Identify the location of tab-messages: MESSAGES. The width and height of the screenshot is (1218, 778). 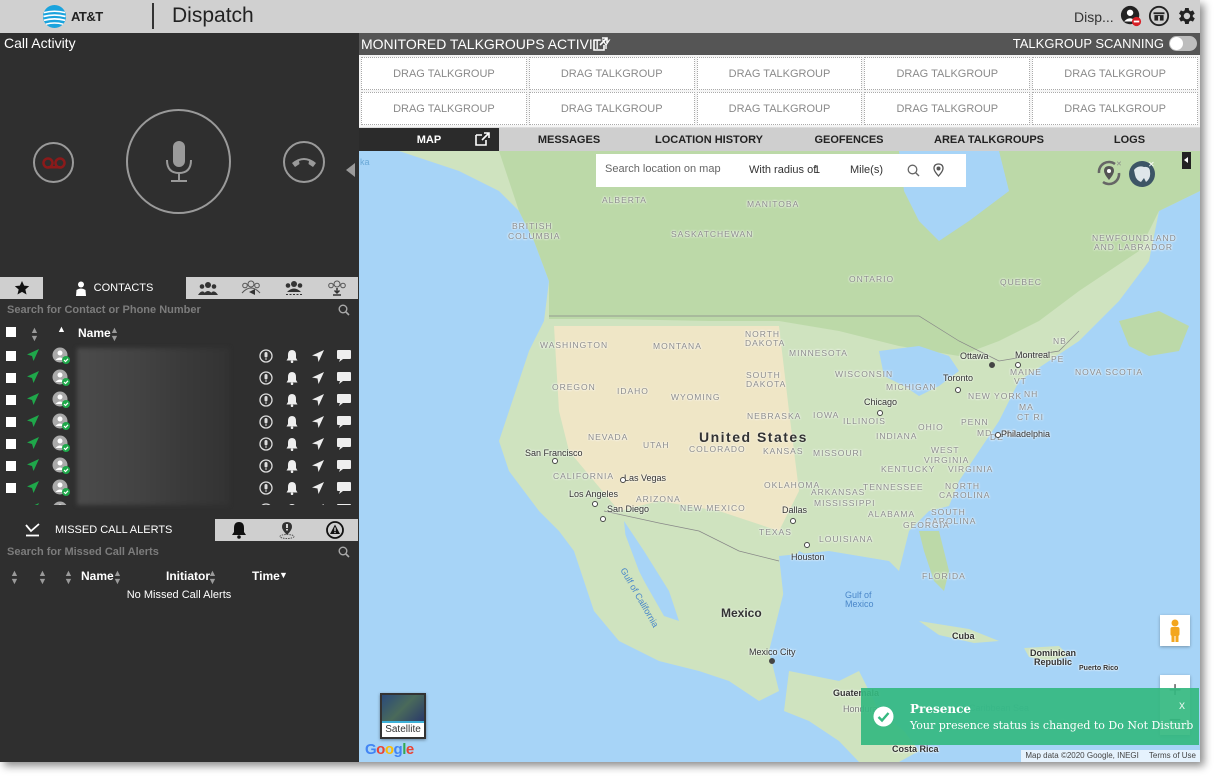
(569, 139).